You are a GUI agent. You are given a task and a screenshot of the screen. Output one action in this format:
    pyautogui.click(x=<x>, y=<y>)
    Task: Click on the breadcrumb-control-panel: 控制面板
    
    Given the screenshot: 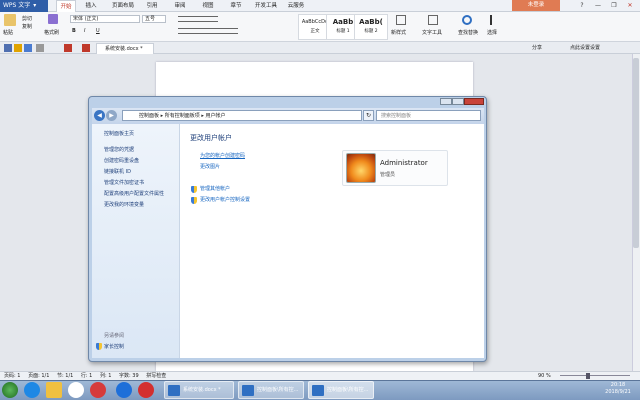 What is the action you would take?
    pyautogui.click(x=149, y=116)
    